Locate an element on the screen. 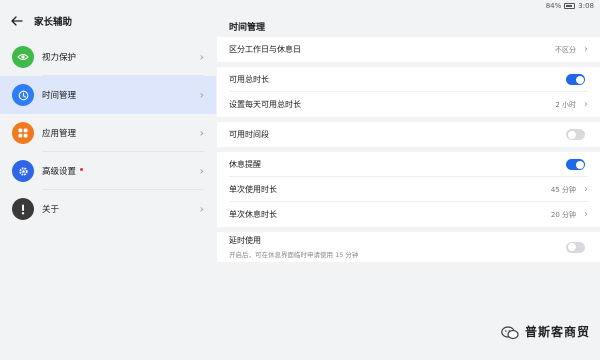 The image size is (600, 360). row-label: 延时使用 is located at coordinates (245, 240).